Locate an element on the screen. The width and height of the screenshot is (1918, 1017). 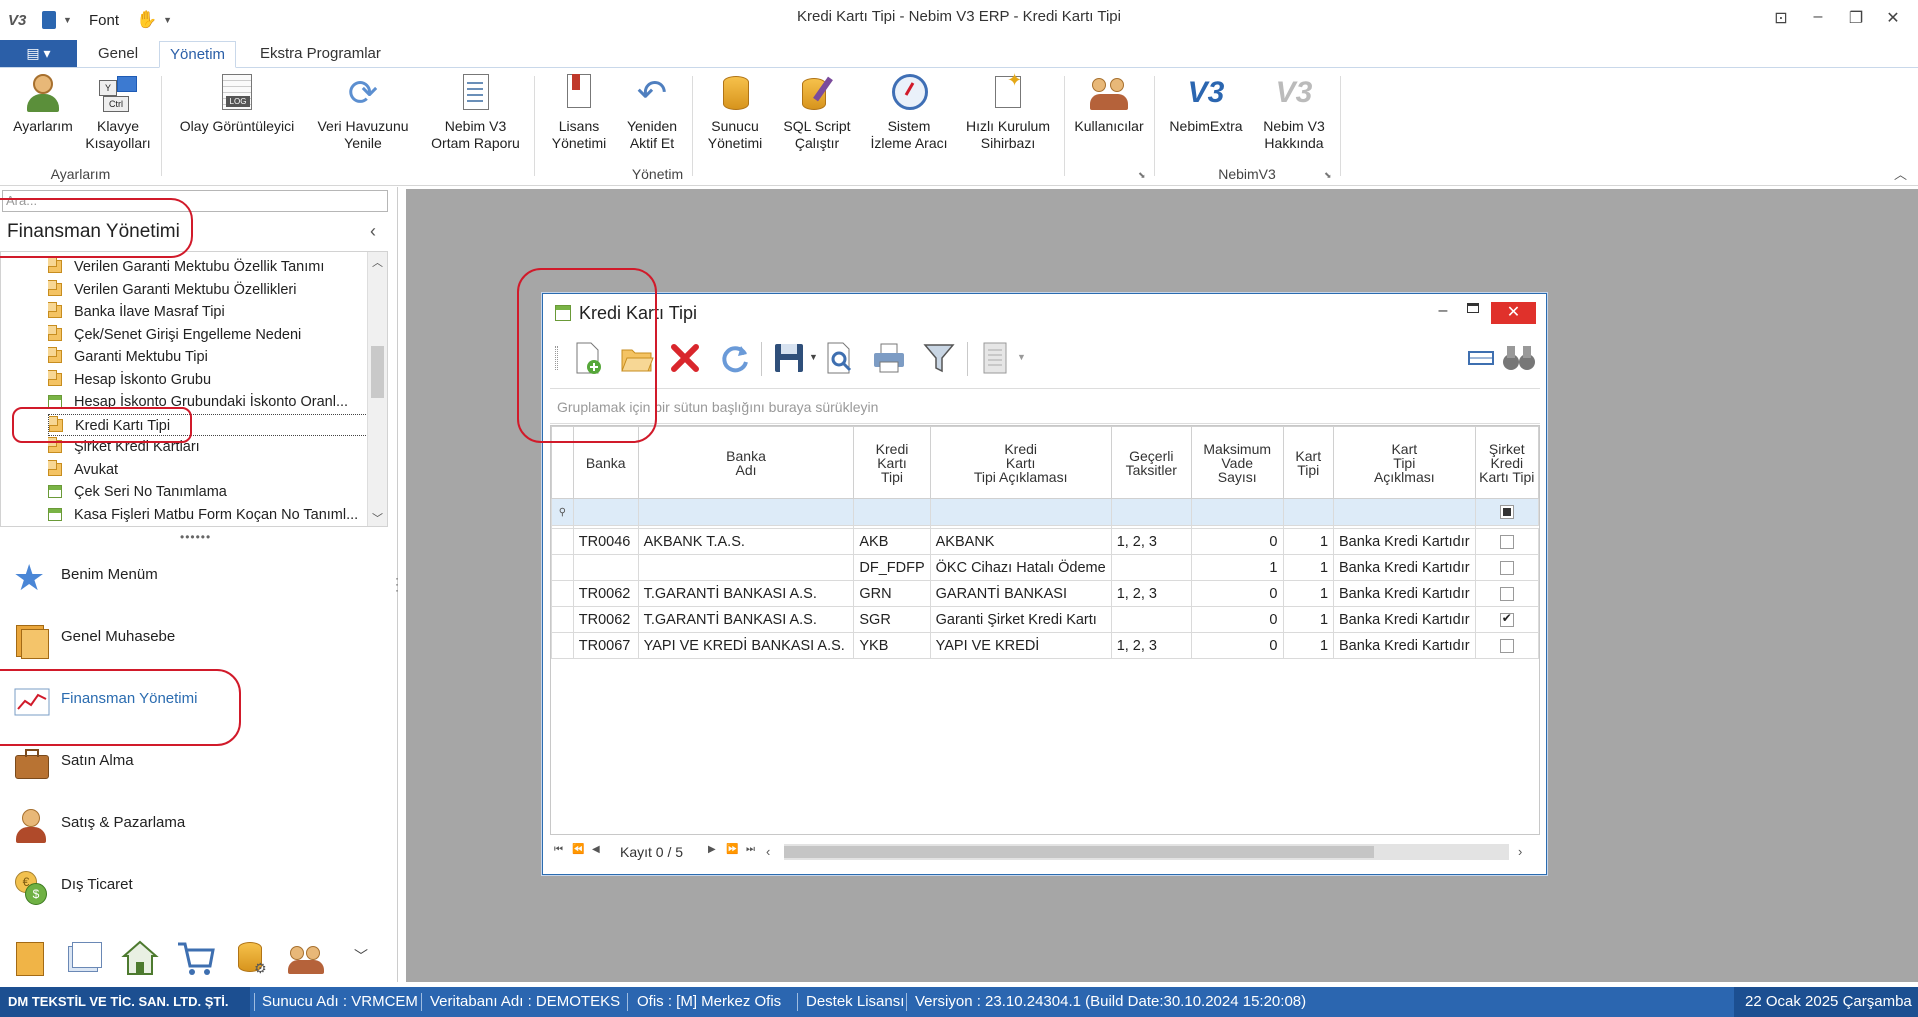
print-preview-icon is located at coordinates (839, 358).